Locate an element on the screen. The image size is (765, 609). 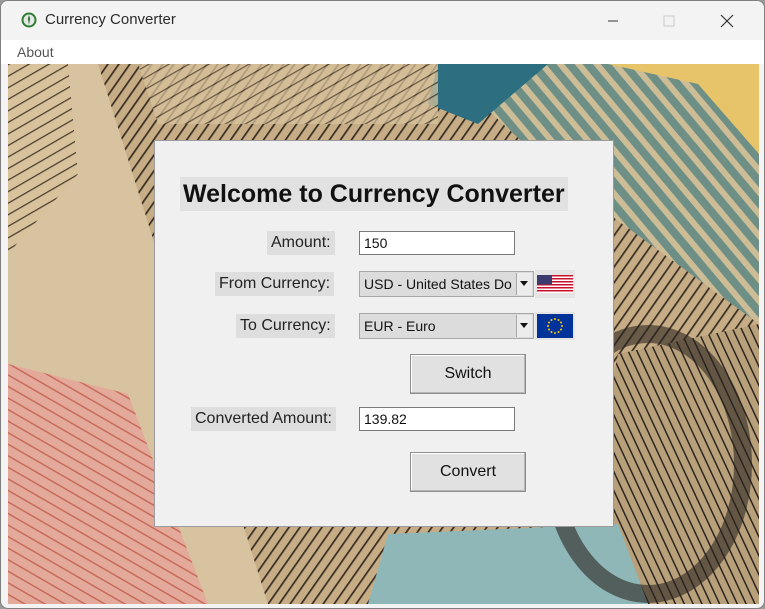
switch-button: Switch is located at coordinates (468, 374).